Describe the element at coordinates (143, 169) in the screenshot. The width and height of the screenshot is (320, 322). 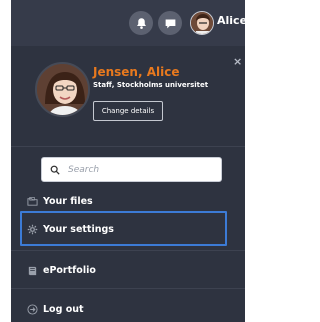
I see `search-input` at that location.